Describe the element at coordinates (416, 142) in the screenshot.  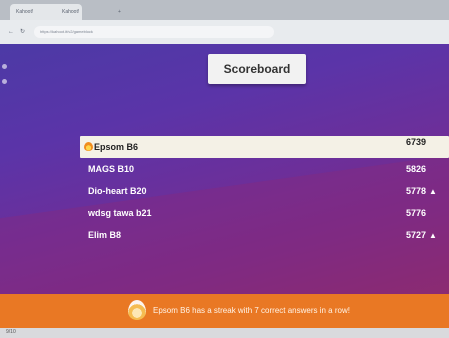
I see `player-score: 6739` at that location.